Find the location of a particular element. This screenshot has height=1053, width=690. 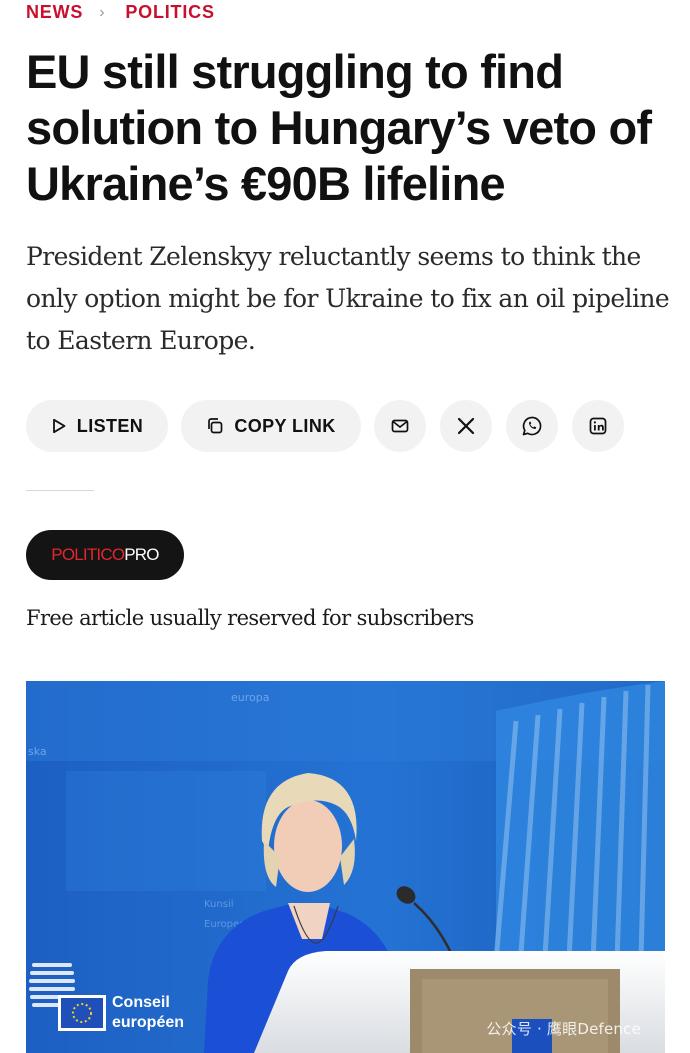

council-logo-text: européen is located at coordinates (148, 1022).